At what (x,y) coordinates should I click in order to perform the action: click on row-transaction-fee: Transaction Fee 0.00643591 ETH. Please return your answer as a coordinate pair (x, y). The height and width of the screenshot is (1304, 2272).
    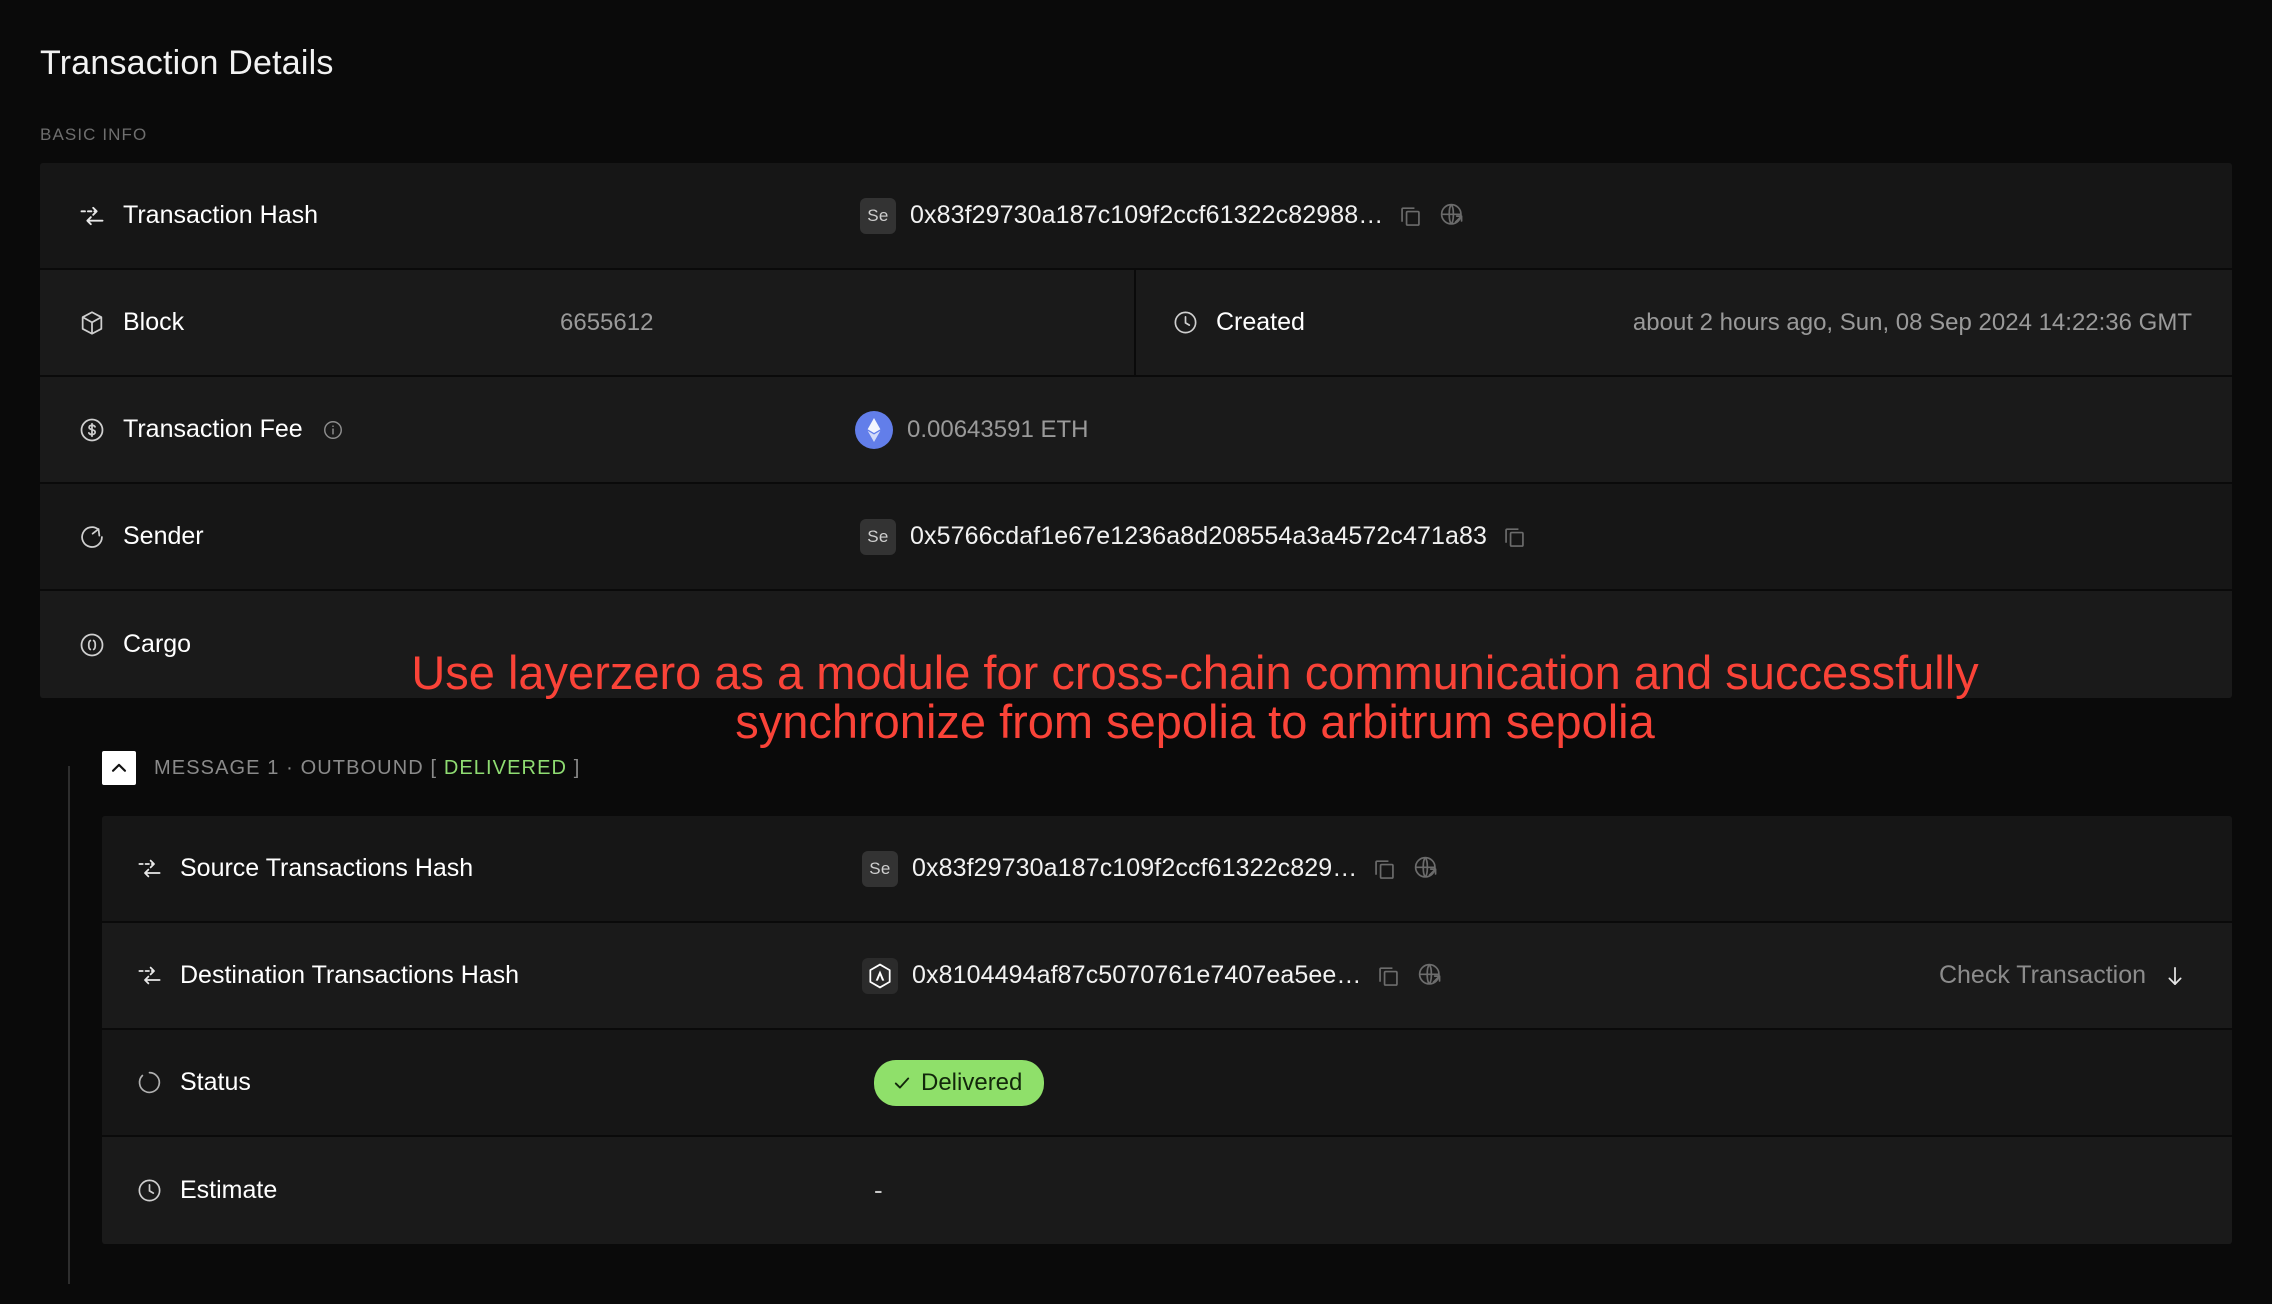
    Looking at the image, I should click on (1136, 430).